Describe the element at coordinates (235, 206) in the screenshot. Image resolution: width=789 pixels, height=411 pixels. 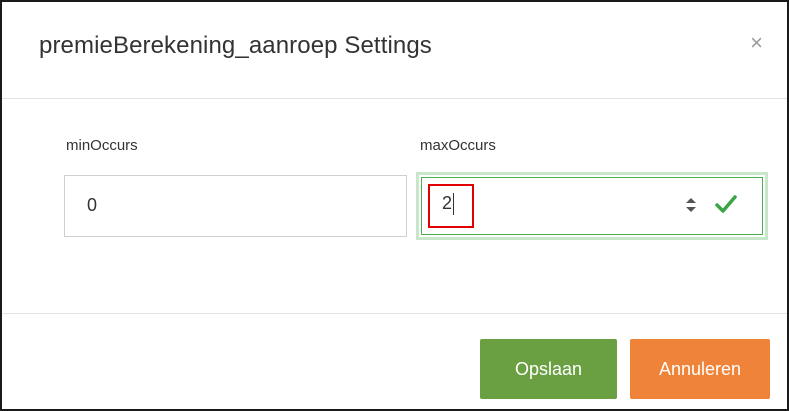
I see `min-occurs-input: 0` at that location.